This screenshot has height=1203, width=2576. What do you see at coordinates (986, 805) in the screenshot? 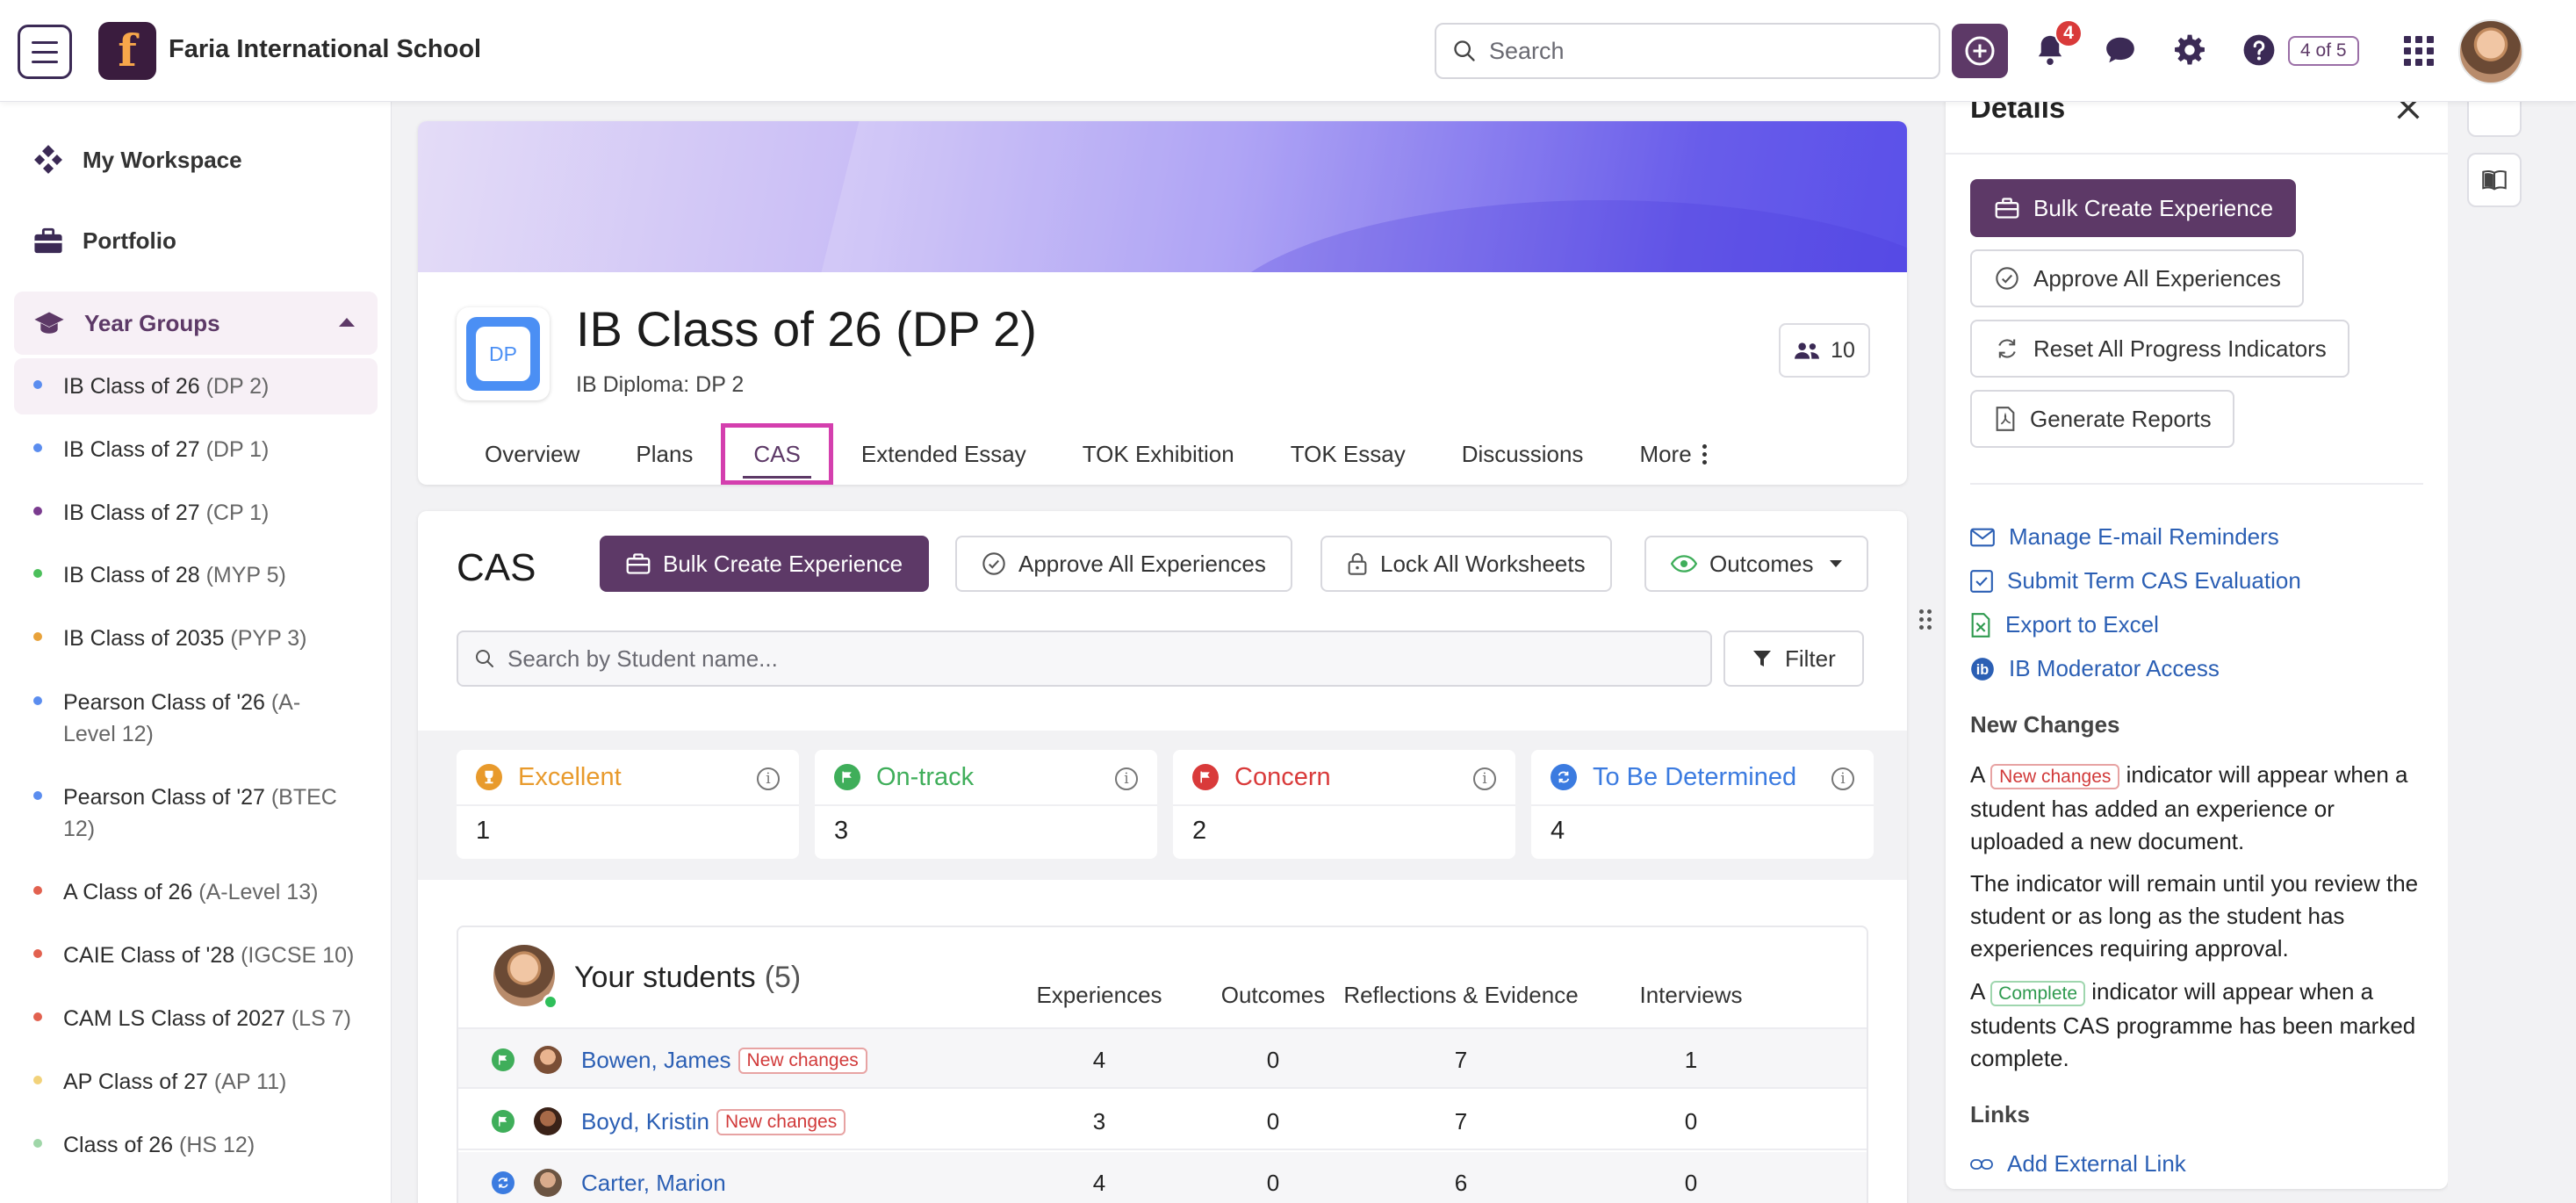
I see `stat-on-track: On-track i 3` at bounding box center [986, 805].